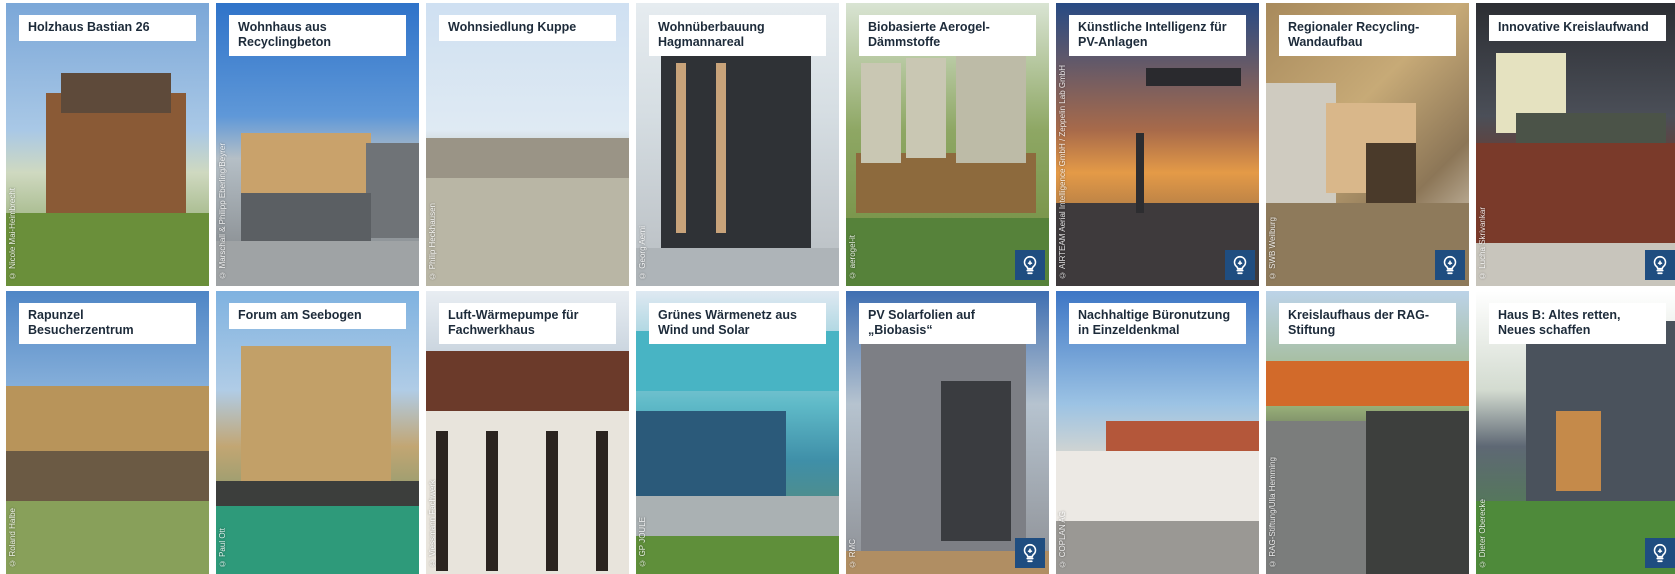 Image resolution: width=1675 pixels, height=574 pixels. What do you see at coordinates (432, 524) in the screenshot?
I see `photo-credit: © Viessmann Fachwerk` at bounding box center [432, 524].